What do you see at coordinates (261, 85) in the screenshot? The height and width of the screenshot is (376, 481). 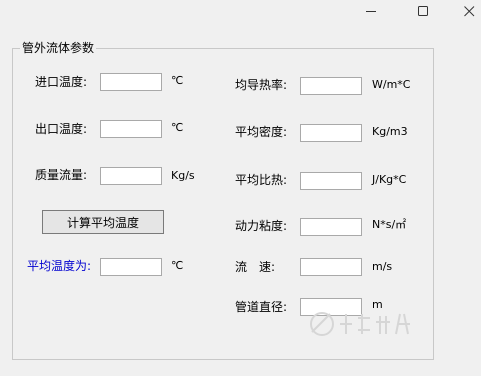 I see `thermal-conductivity-label: 均导热率:` at bounding box center [261, 85].